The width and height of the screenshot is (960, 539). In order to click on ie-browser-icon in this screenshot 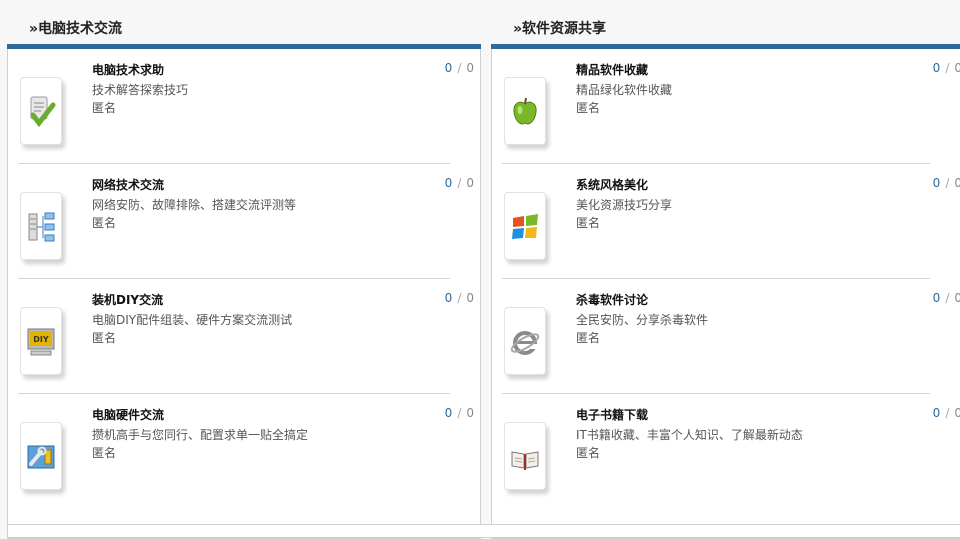, I will do `click(525, 341)`.